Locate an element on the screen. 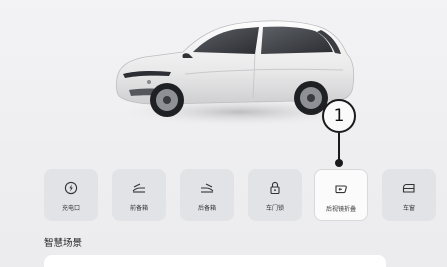 The width and height of the screenshot is (447, 267). window-icon is located at coordinates (409, 188).